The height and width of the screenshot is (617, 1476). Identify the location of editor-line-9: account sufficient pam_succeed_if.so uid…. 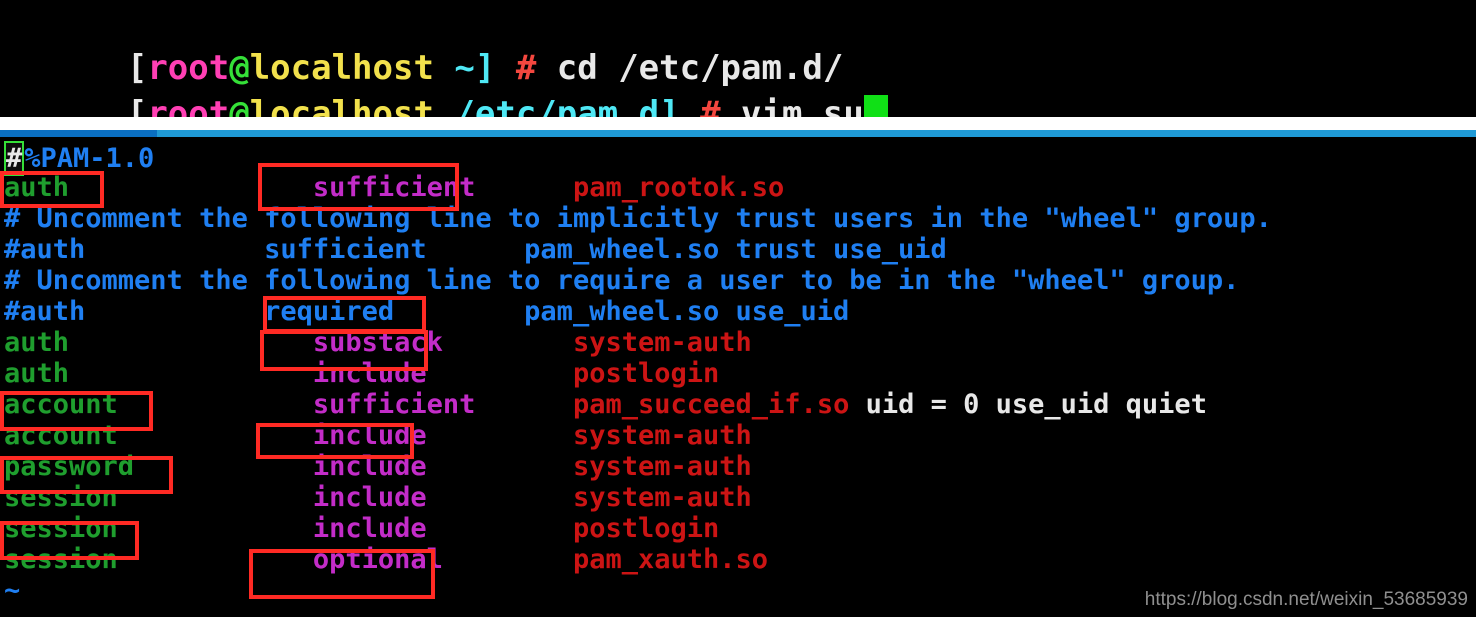
(605, 404).